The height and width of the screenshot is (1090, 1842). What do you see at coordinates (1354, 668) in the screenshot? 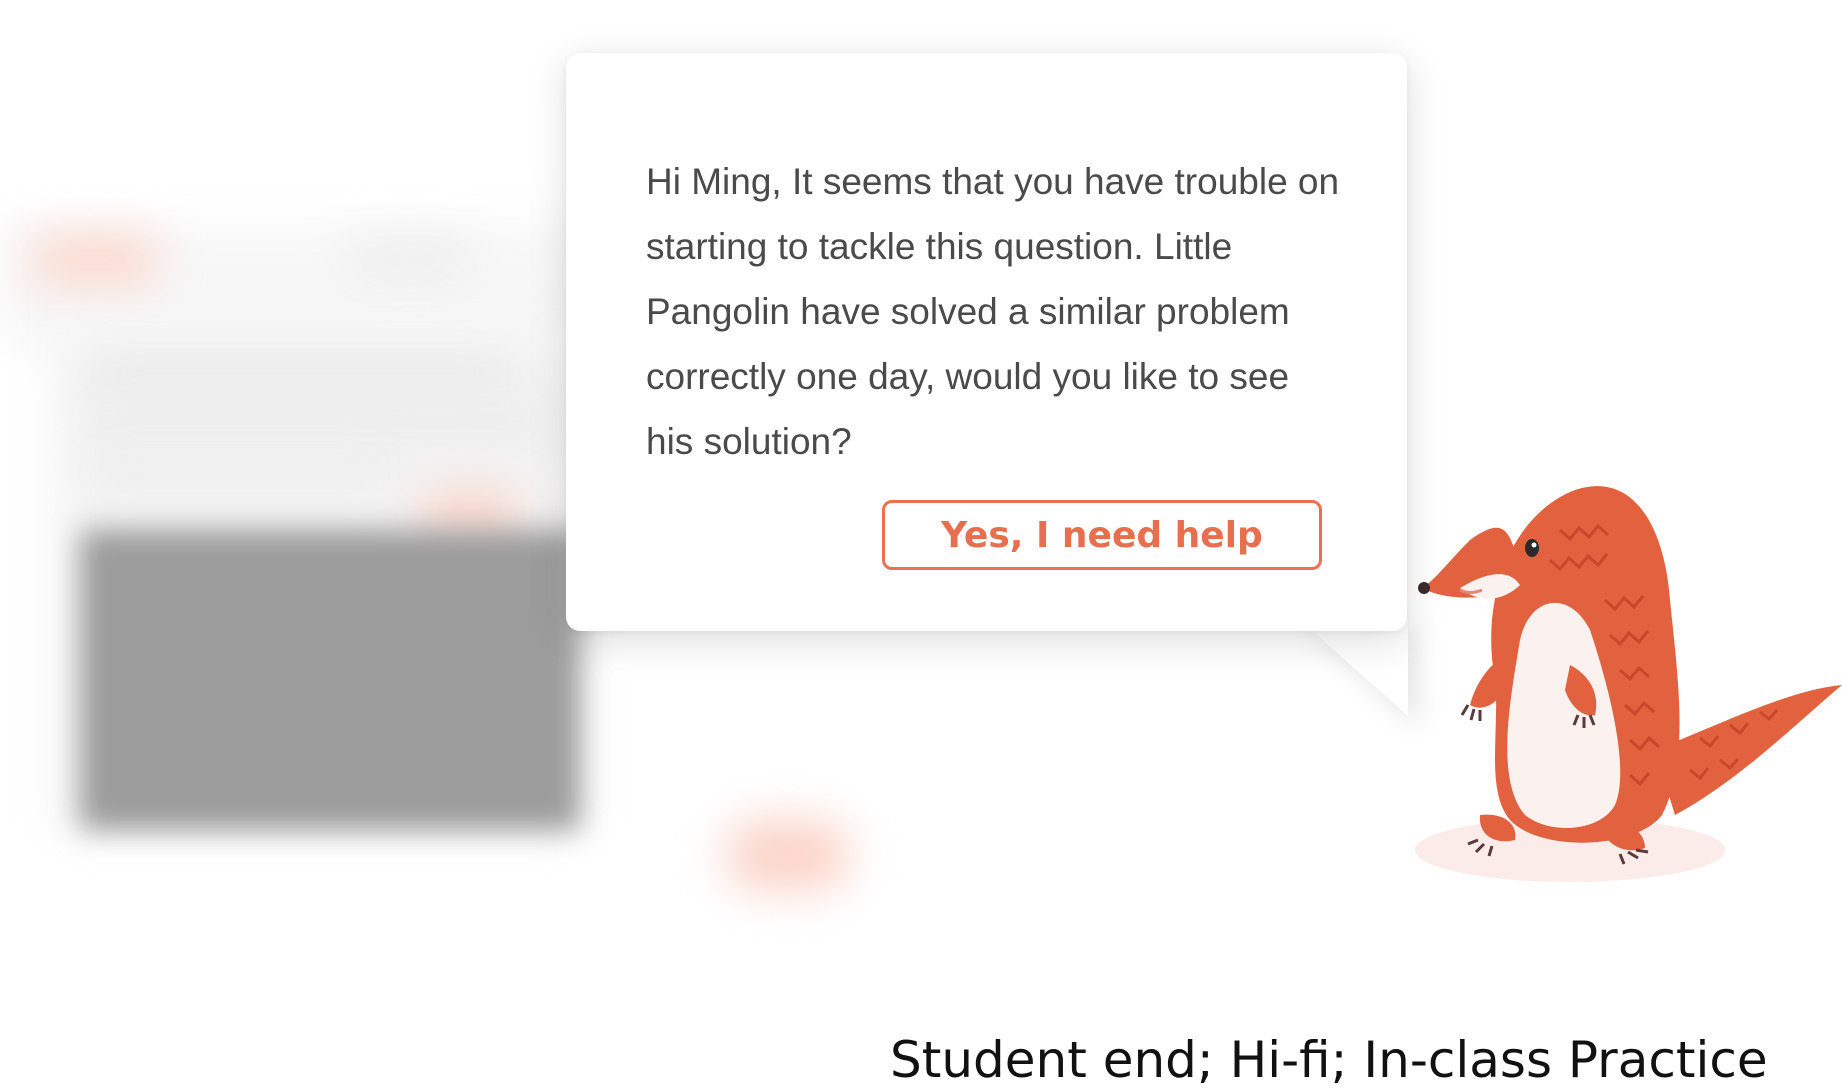
I see `speech-bubble-tail` at bounding box center [1354, 668].